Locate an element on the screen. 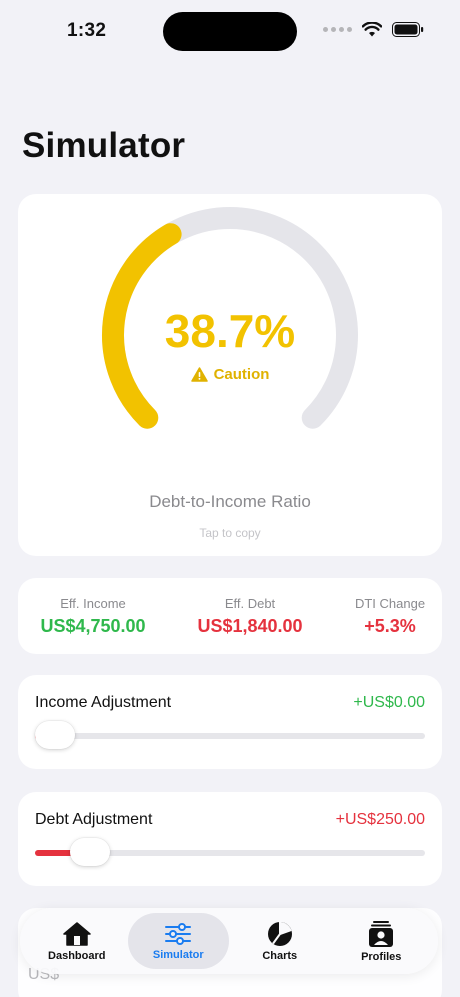 Image resolution: width=460 pixels, height=997 pixels. stat-value: +5.3% is located at coordinates (390, 626).